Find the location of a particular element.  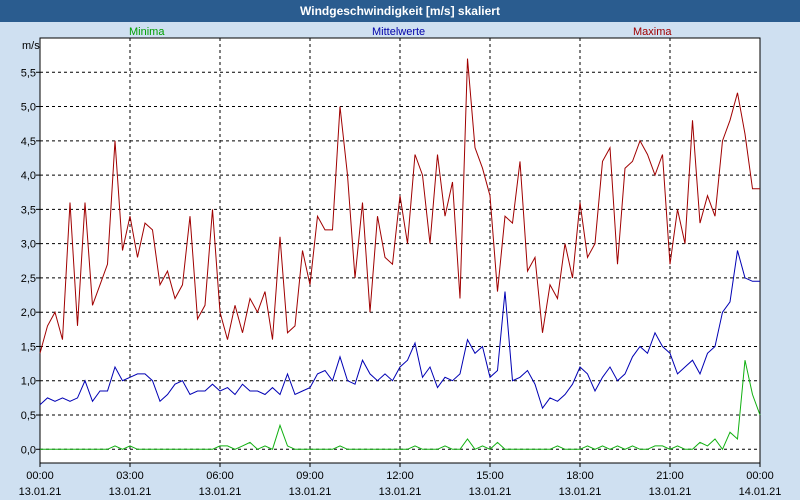

y-tick-label: 5,0 is located at coordinates (28, 108).